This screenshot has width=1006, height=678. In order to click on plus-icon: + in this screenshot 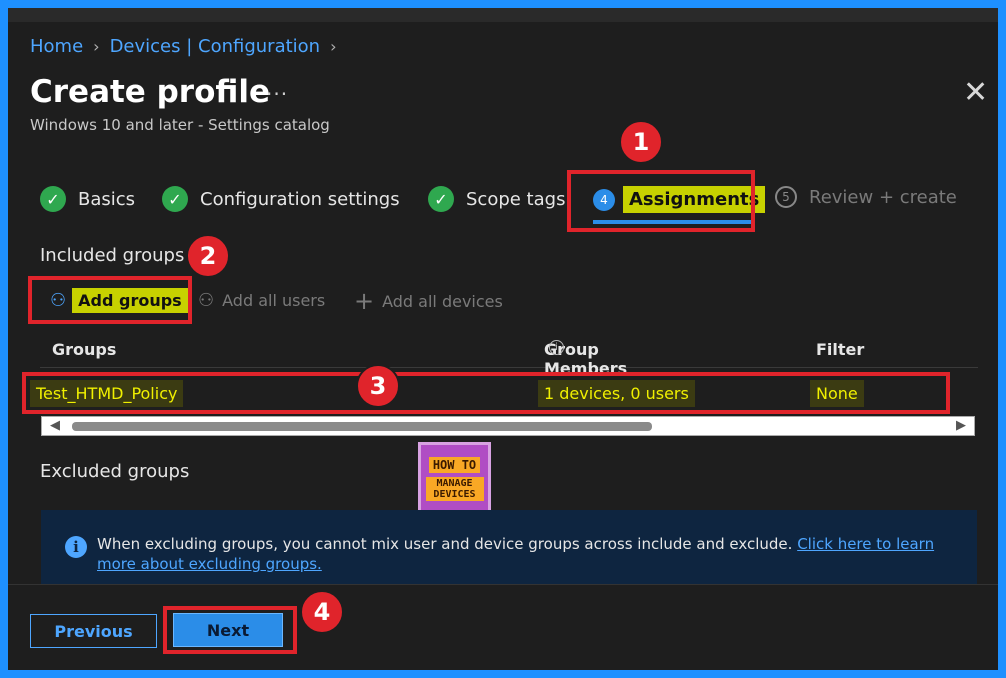, I will do `click(364, 301)`.